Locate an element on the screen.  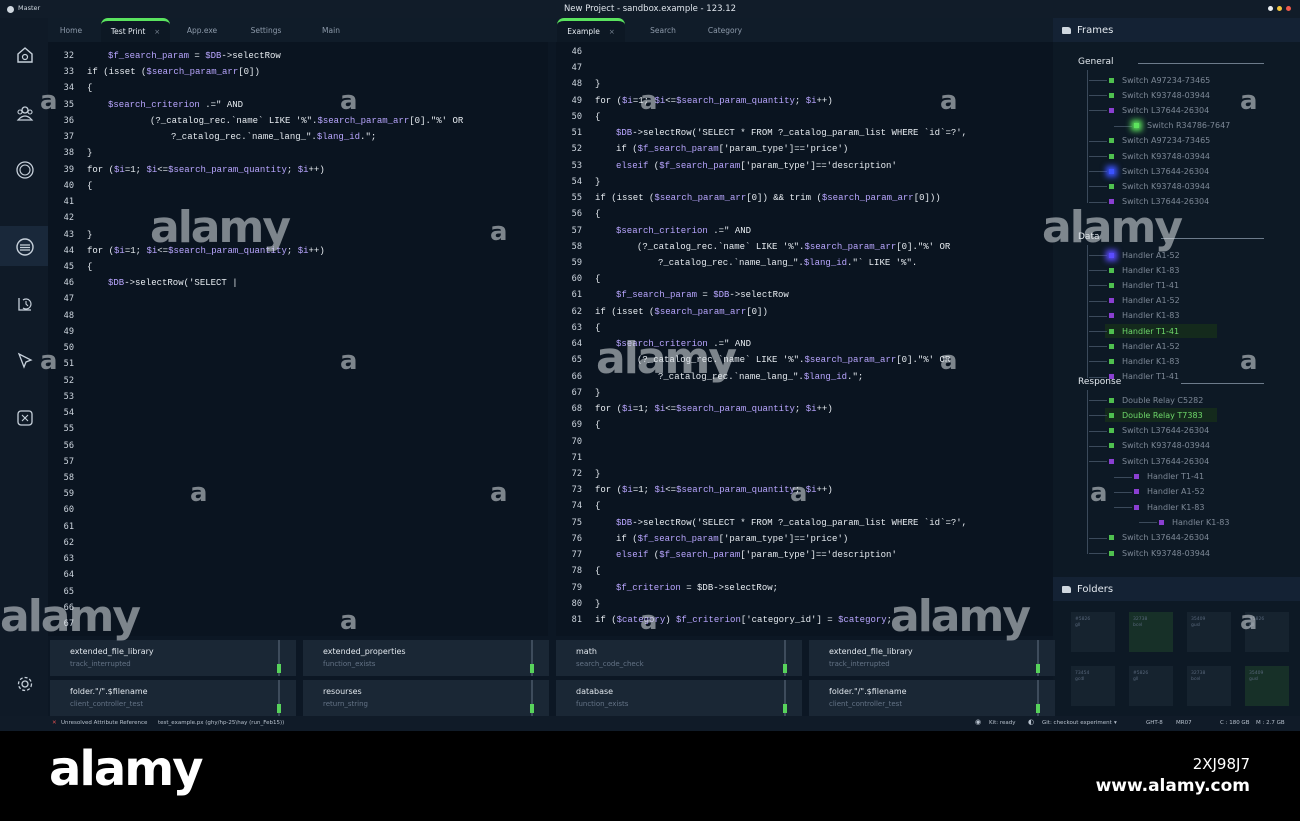
tab-search: Search is located at coordinates (663, 30).